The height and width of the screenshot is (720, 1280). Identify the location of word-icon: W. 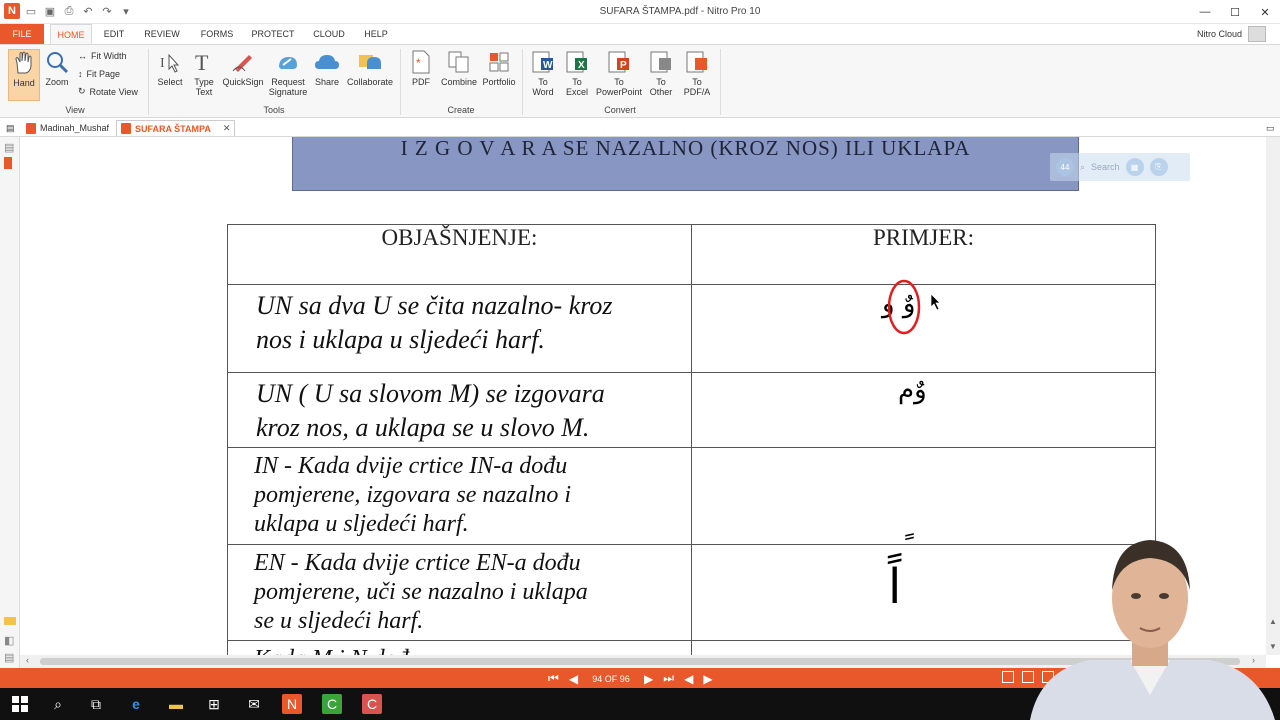
(543, 62).